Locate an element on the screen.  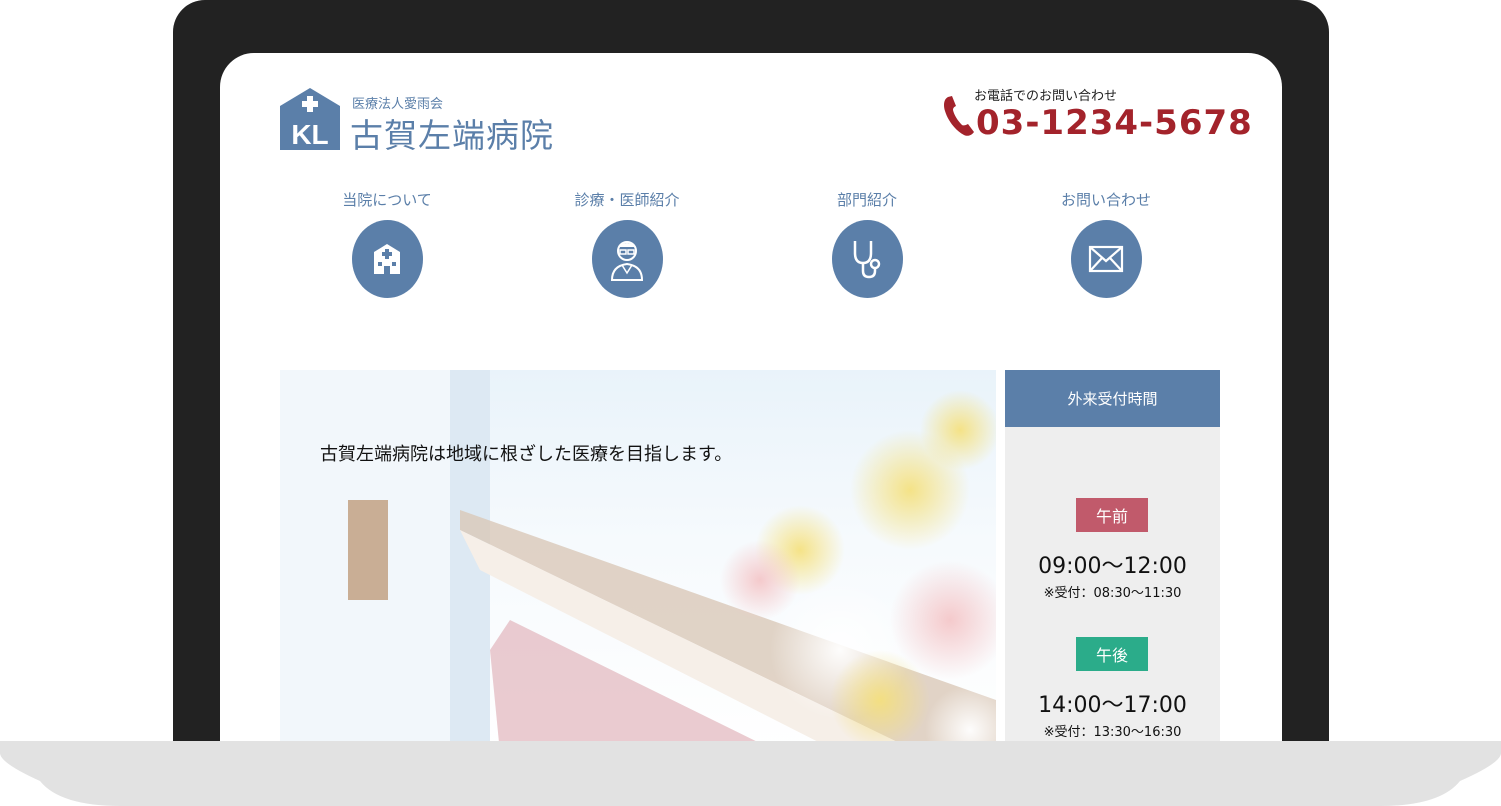
nav-label: 当院について is located at coordinates (387, 200).